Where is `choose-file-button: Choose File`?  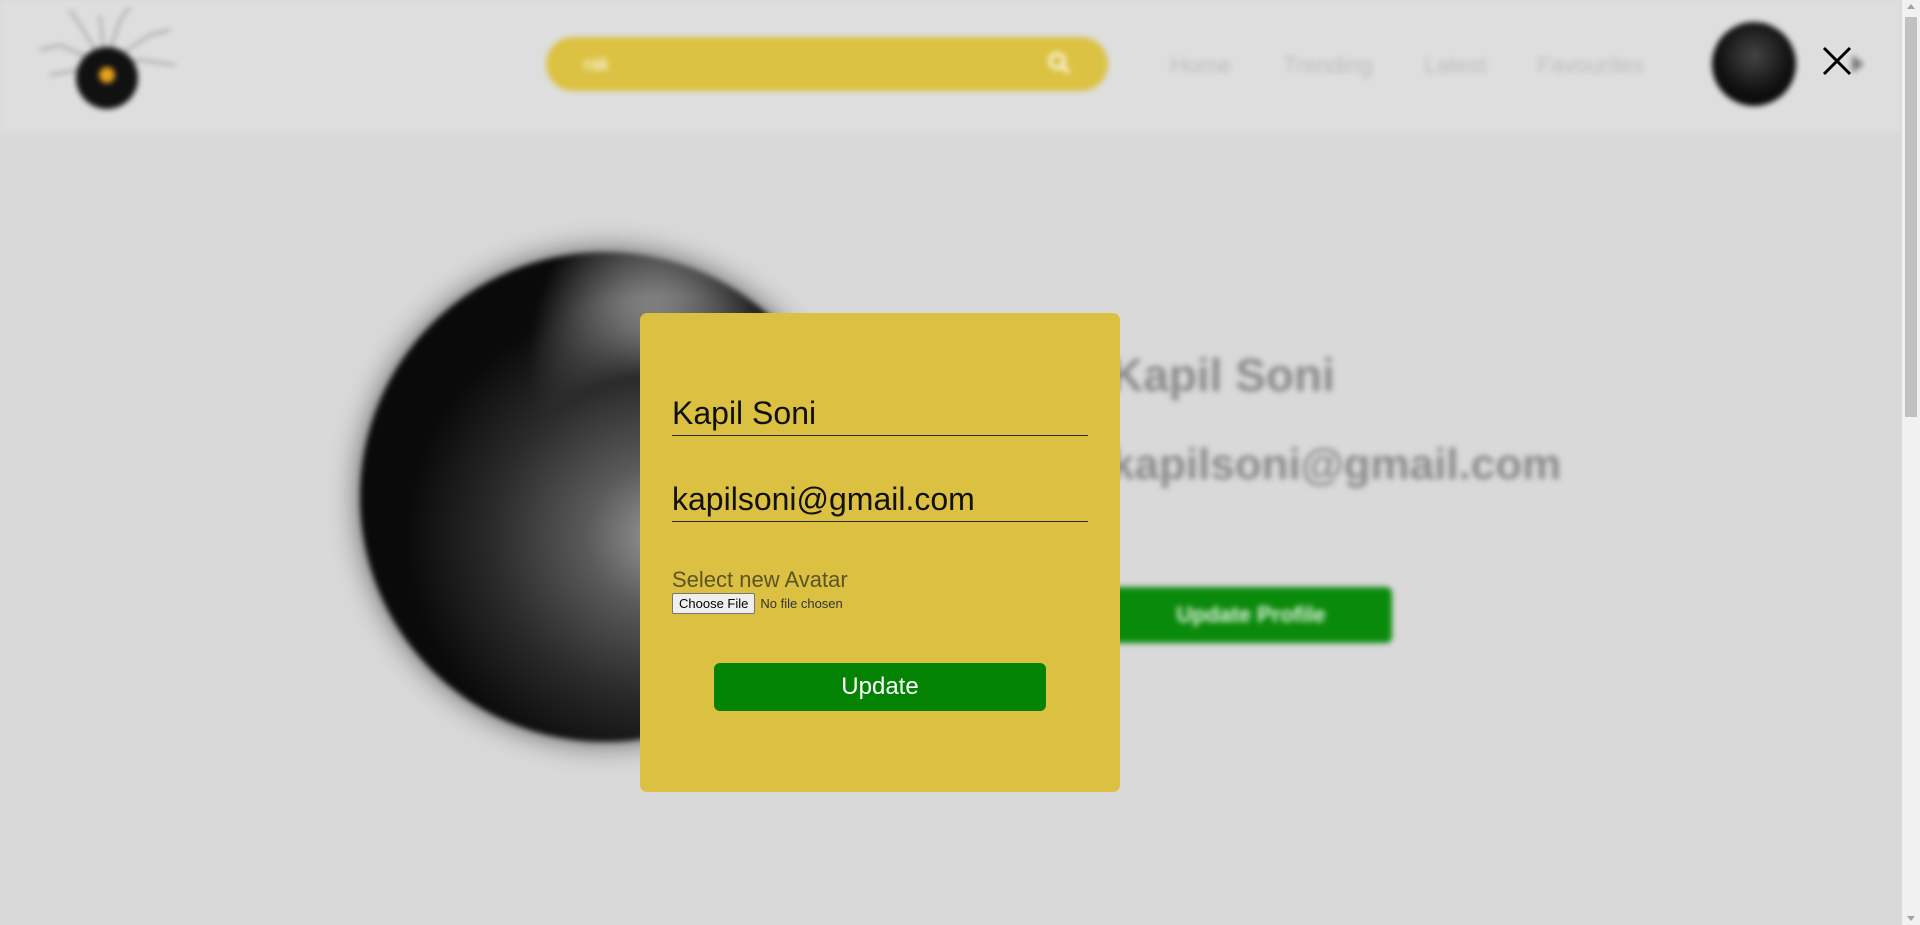
choose-file-button: Choose File is located at coordinates (714, 603).